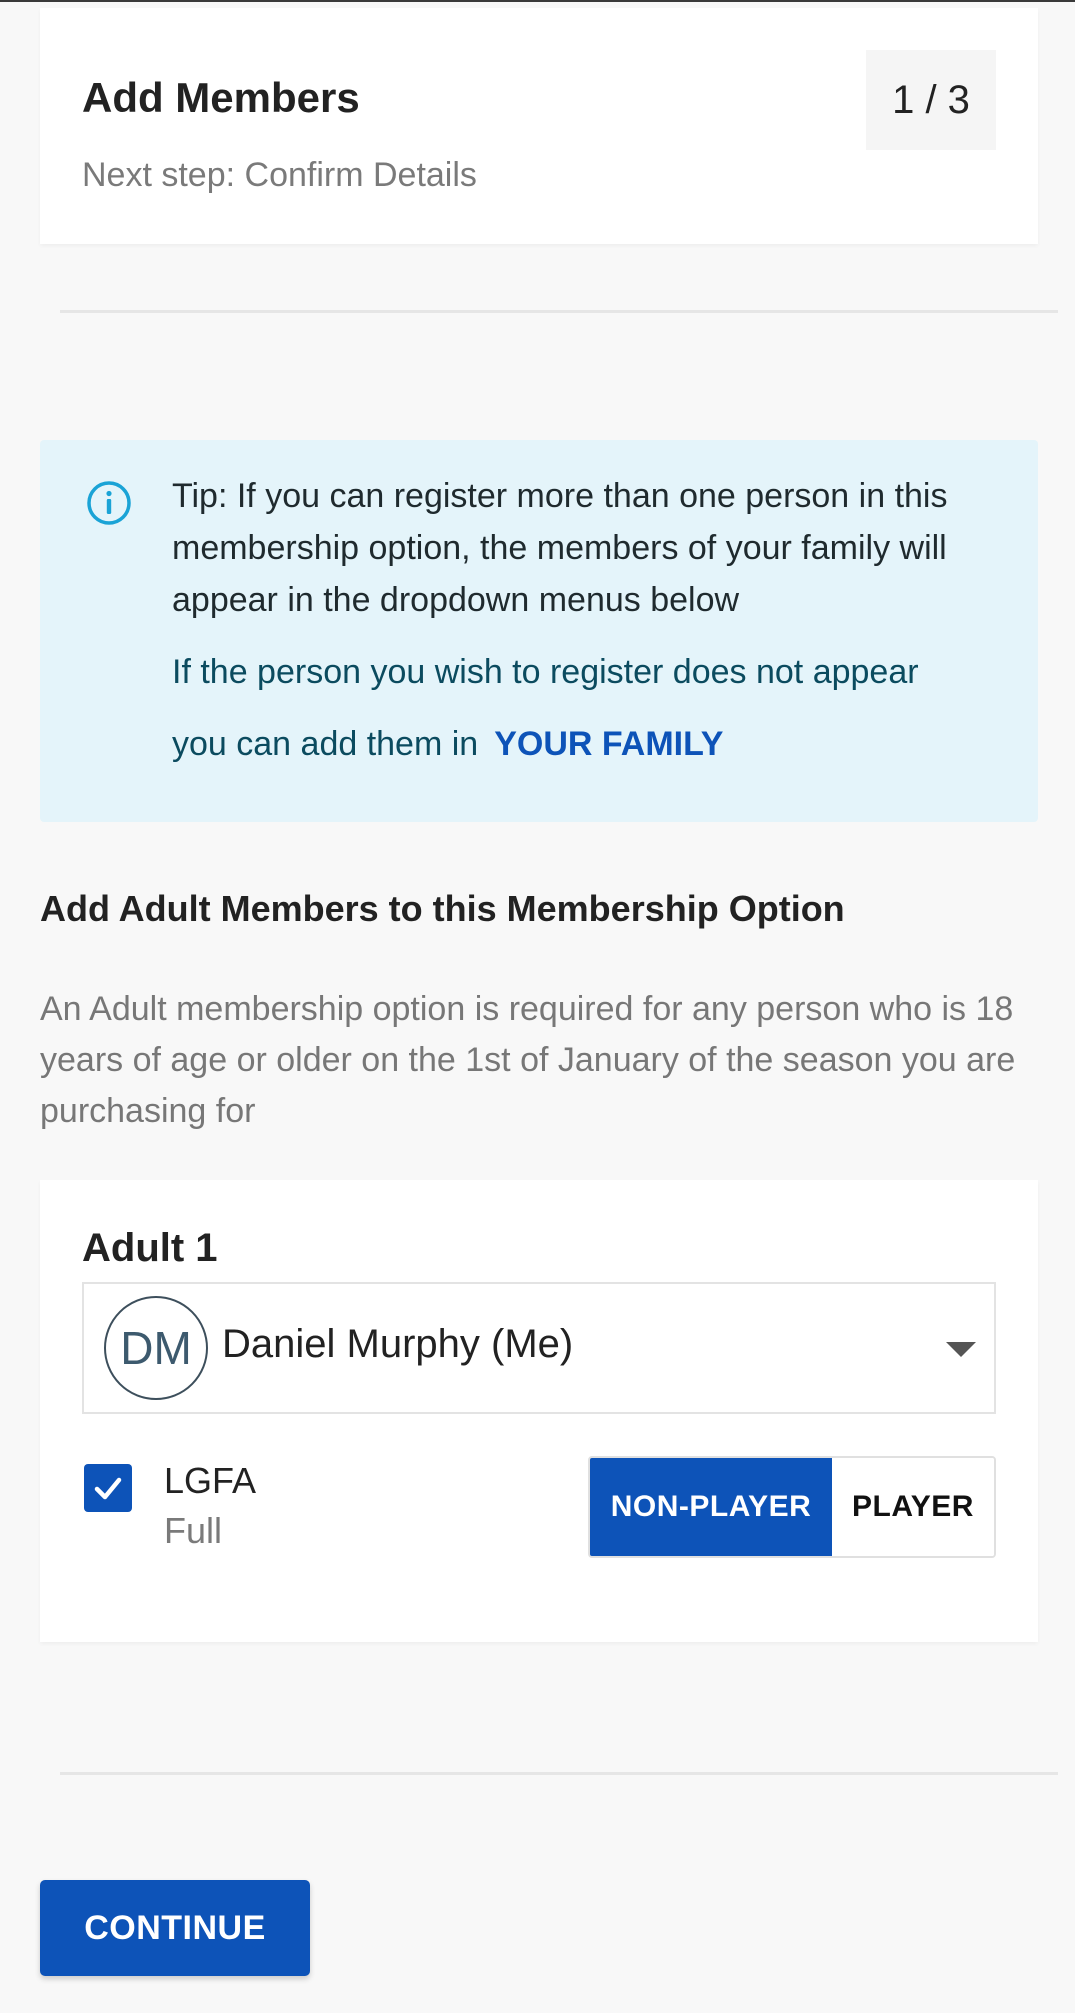  I want to click on role-toggle: NON-PLAYER PLAYER, so click(792, 1507).